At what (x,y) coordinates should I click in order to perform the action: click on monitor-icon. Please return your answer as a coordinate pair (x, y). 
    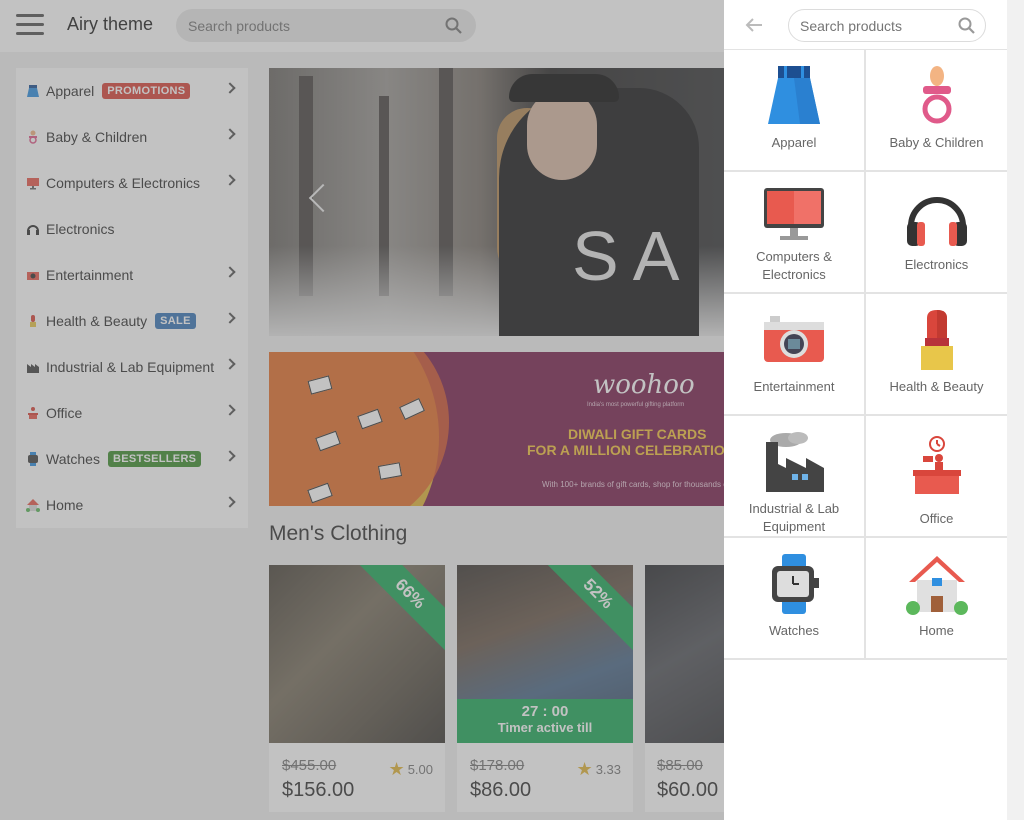
    Looking at the image, I should click on (794, 214).